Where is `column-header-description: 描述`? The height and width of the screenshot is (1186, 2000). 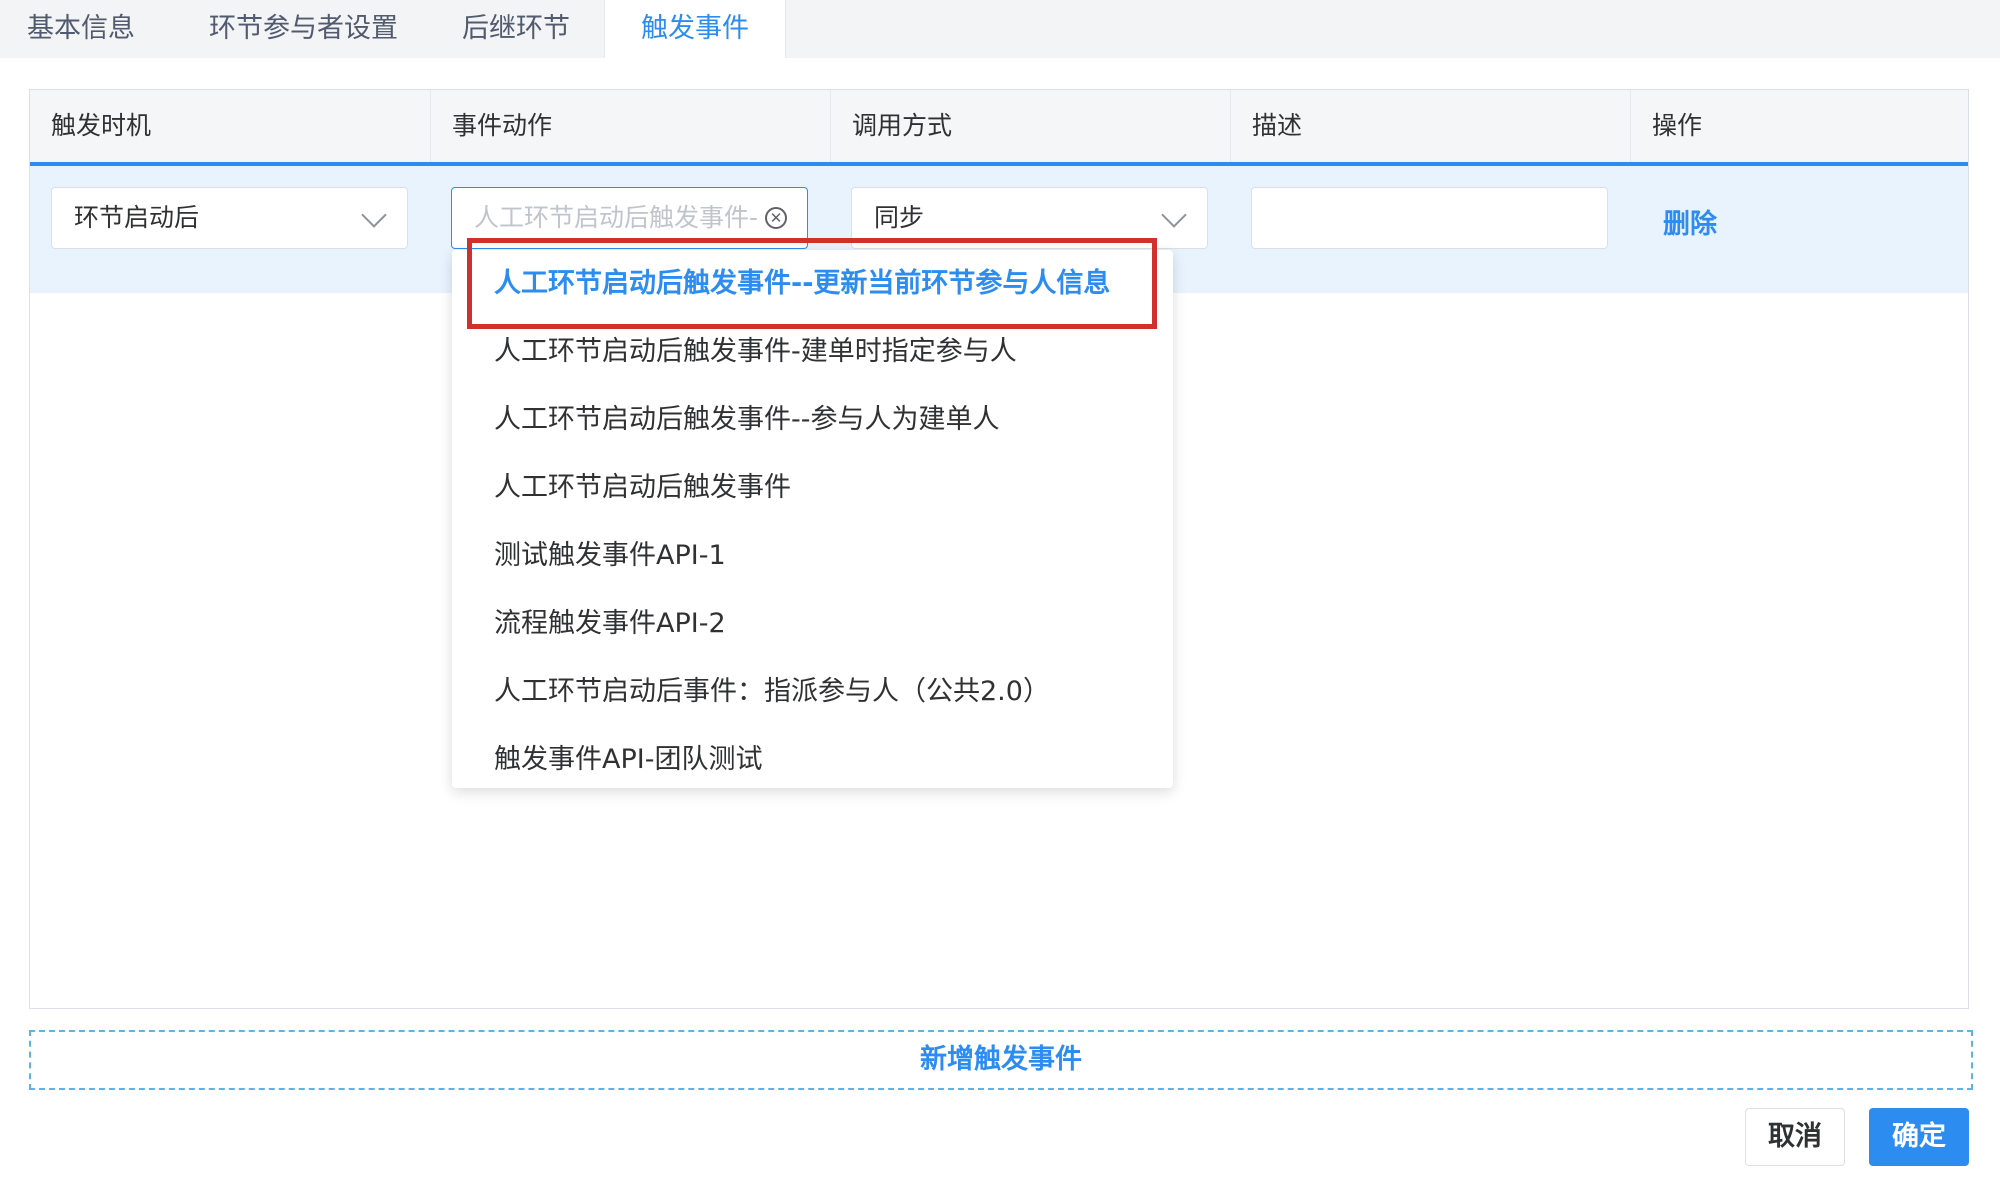
column-header-description: 描述 is located at coordinates (1277, 125).